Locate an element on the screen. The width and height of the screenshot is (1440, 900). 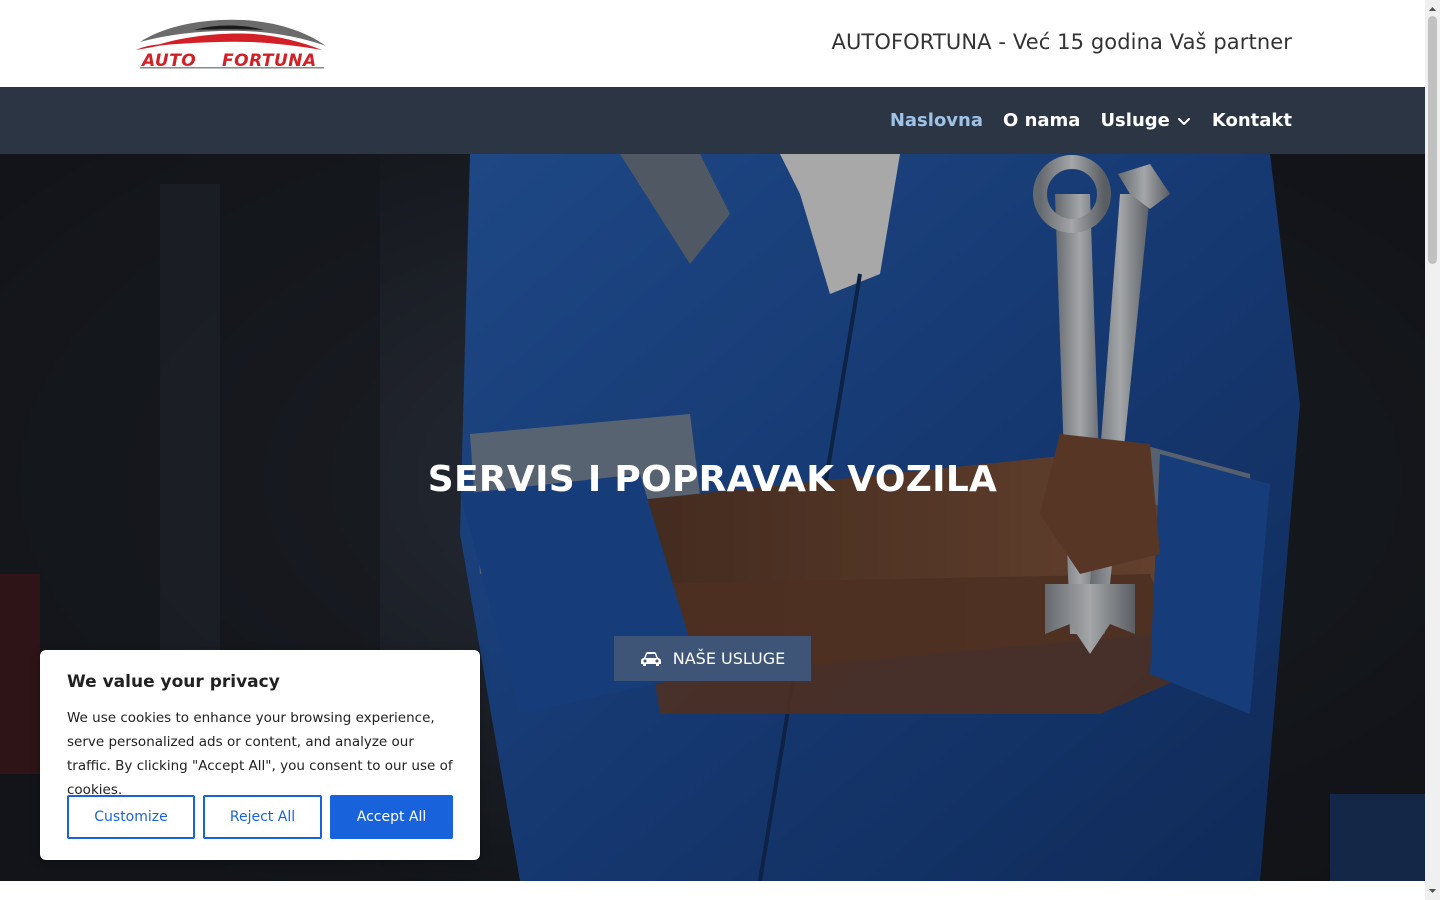
logo-car-icon: AUTO FORTUNA is located at coordinates (231, 45).